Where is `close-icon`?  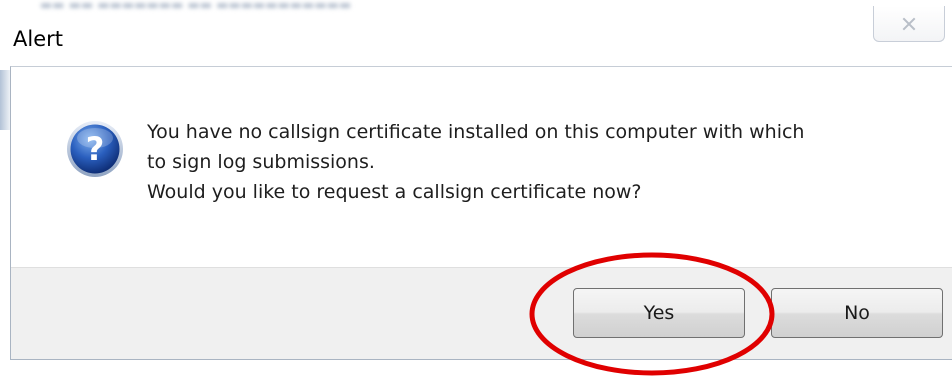
close-icon is located at coordinates (909, 23).